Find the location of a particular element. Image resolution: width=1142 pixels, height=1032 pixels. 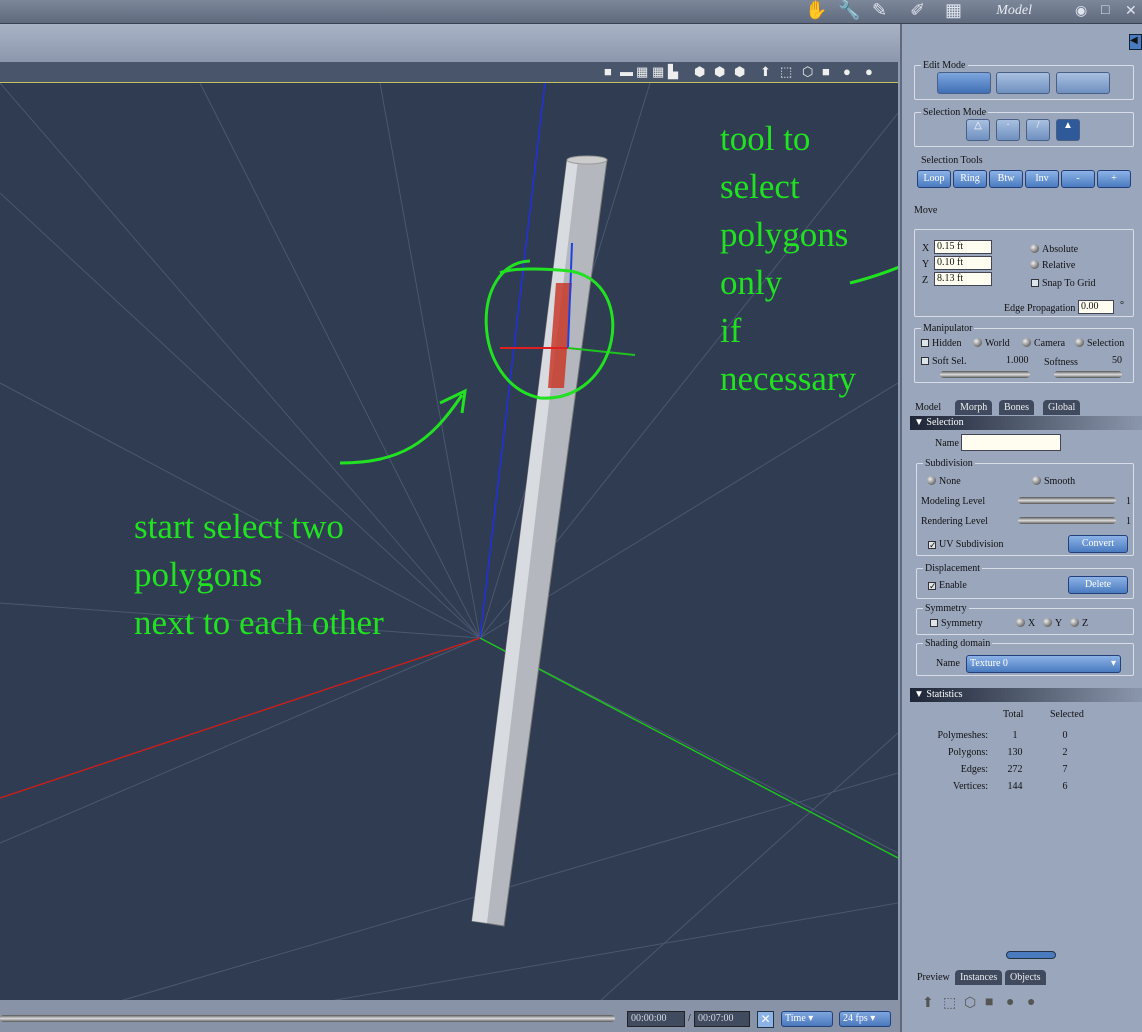

bbox-view-icon: ⬚ is located at coordinates (949, 1003).